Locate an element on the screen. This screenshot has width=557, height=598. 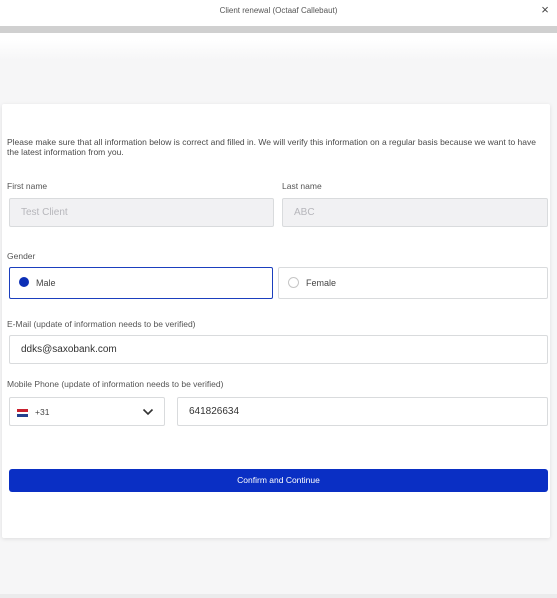
phone-number-field: 641826634 is located at coordinates (362, 411).